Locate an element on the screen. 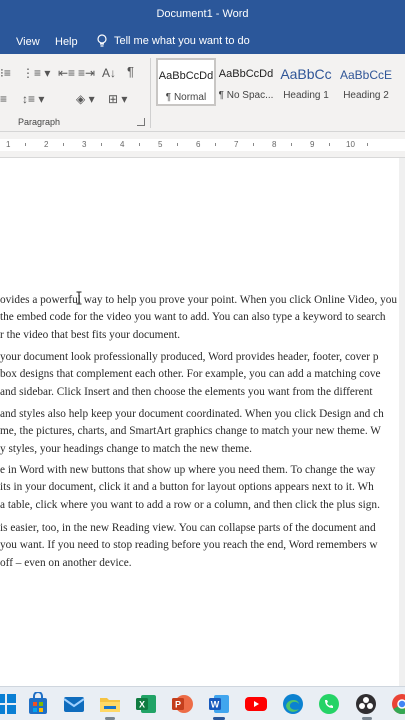 The image size is (405, 720). title-bar: Document1 - Word is located at coordinates (202, 15).